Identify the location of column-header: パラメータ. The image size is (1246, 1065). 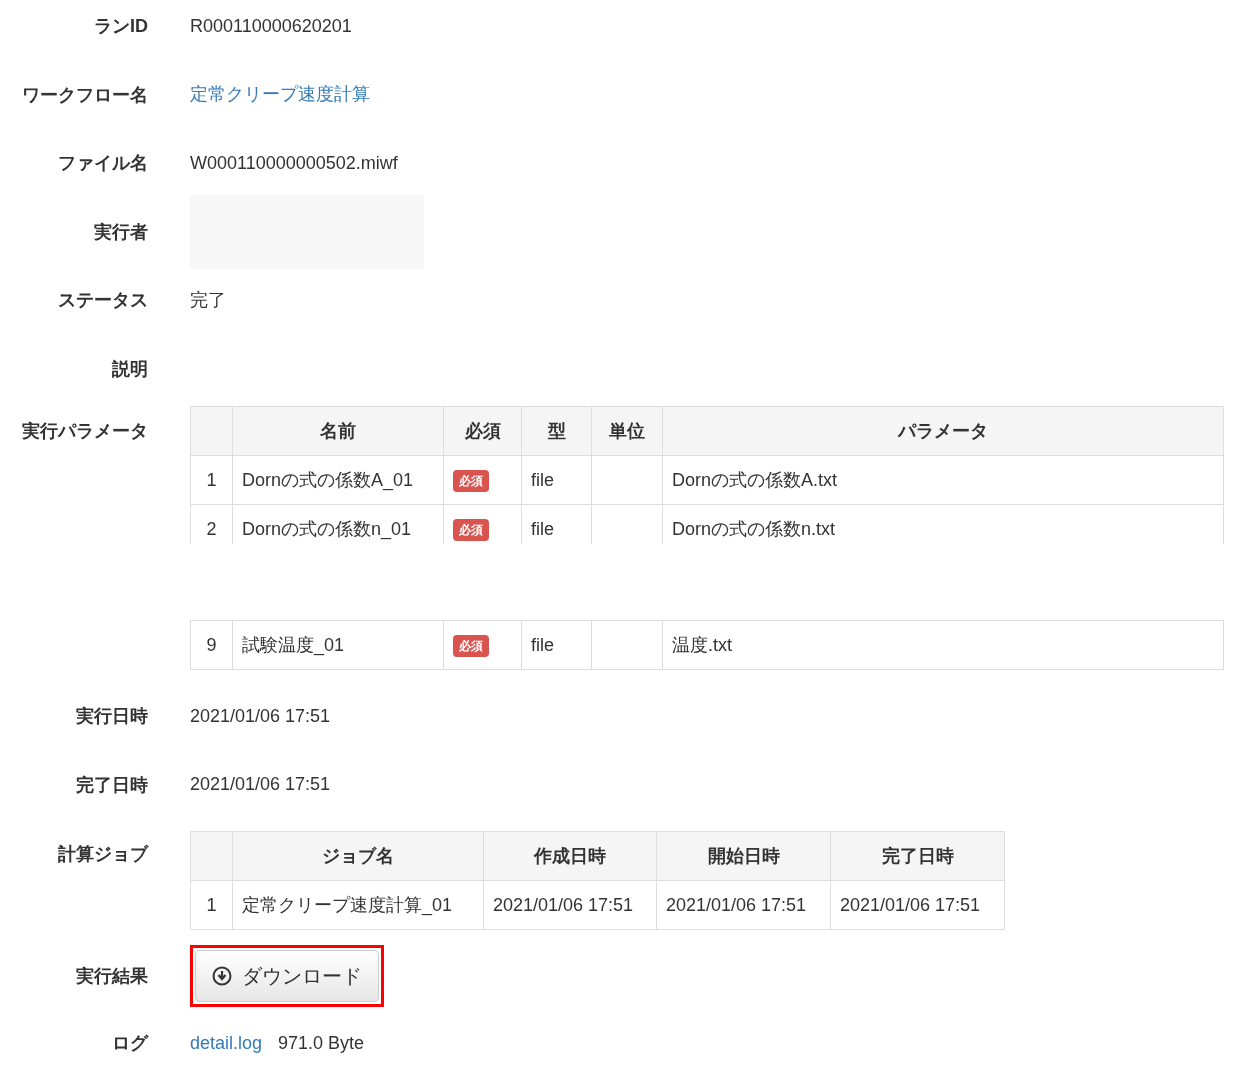
(943, 431).